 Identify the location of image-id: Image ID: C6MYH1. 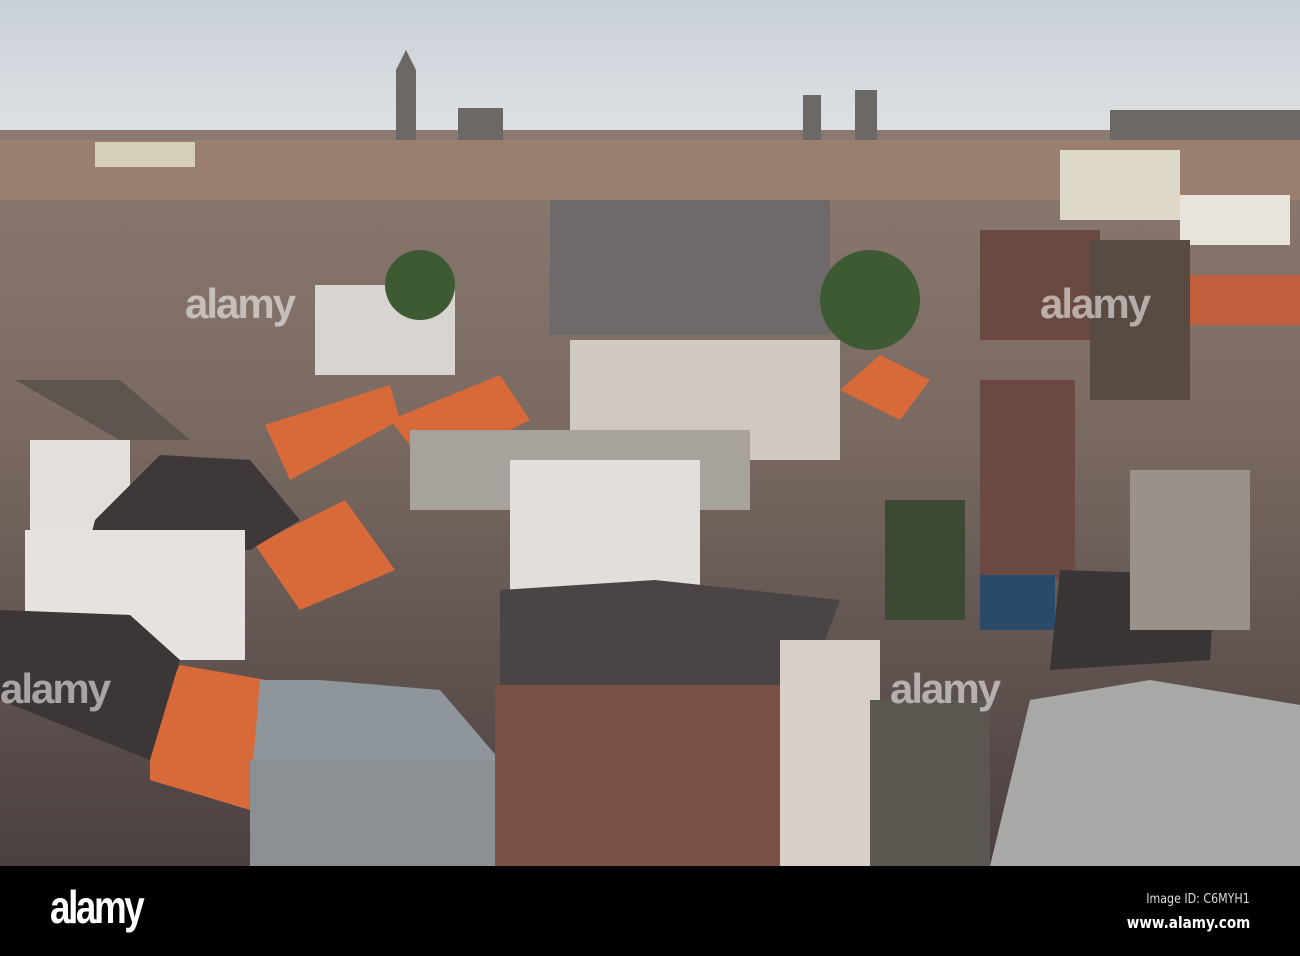
(1198, 899).